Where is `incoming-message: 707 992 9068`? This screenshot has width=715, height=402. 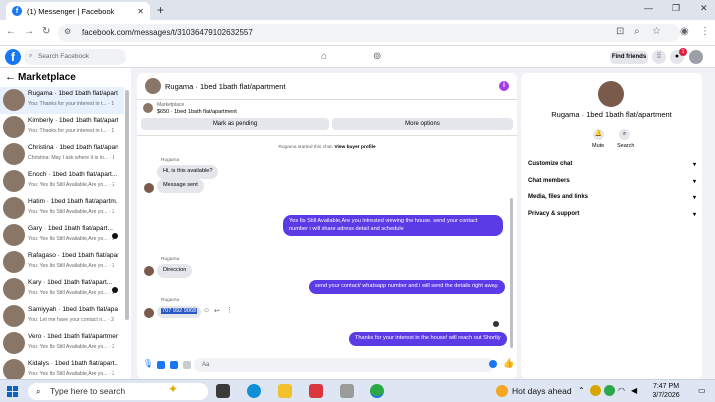 incoming-message: 707 992 9068 is located at coordinates (179, 312).